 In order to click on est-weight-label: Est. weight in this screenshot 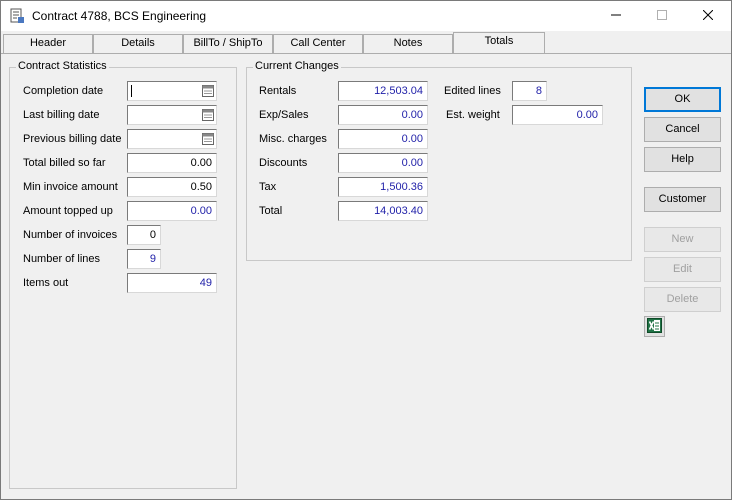, I will do `click(473, 115)`.